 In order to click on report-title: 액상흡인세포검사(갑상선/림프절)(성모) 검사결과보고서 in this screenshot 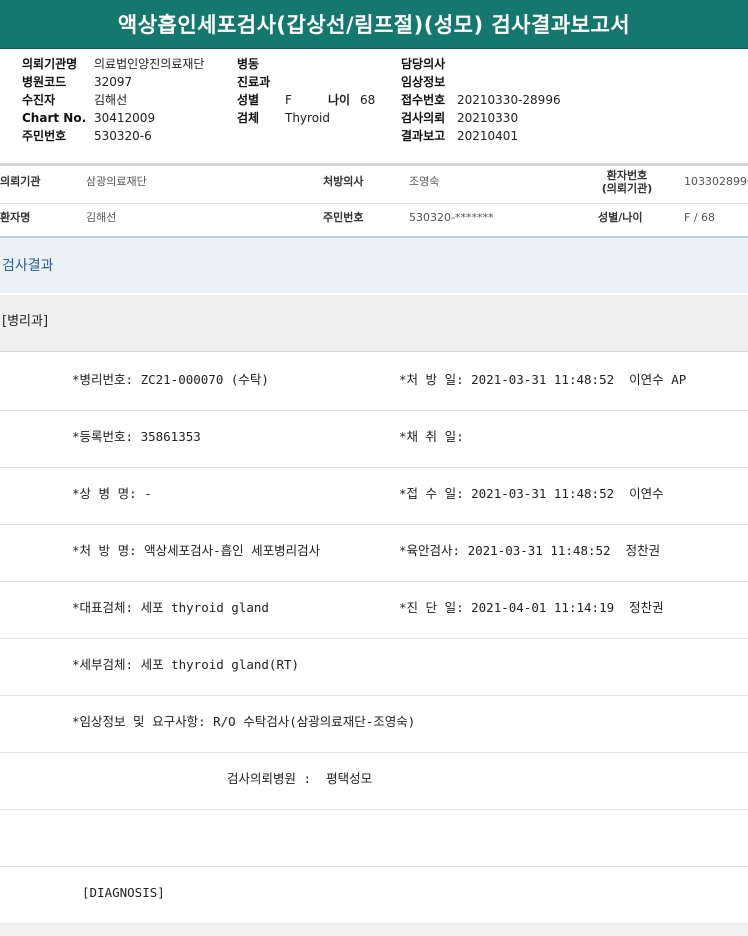, I will do `click(374, 24)`.